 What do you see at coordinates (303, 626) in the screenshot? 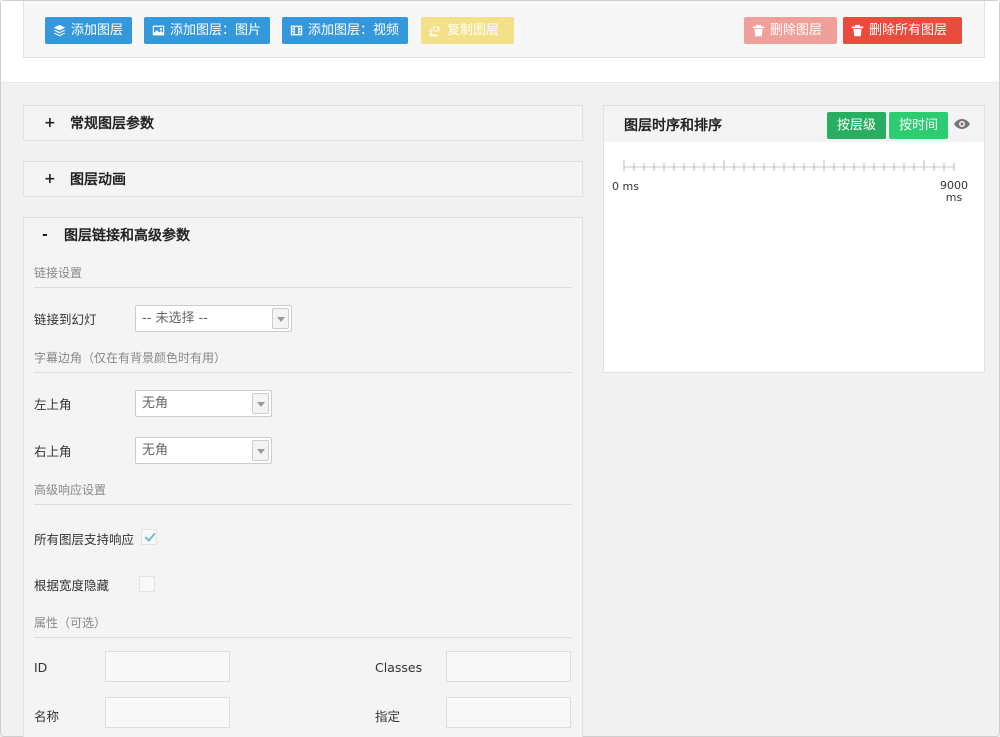
I see `attributes-section: 属性（可选）` at bounding box center [303, 626].